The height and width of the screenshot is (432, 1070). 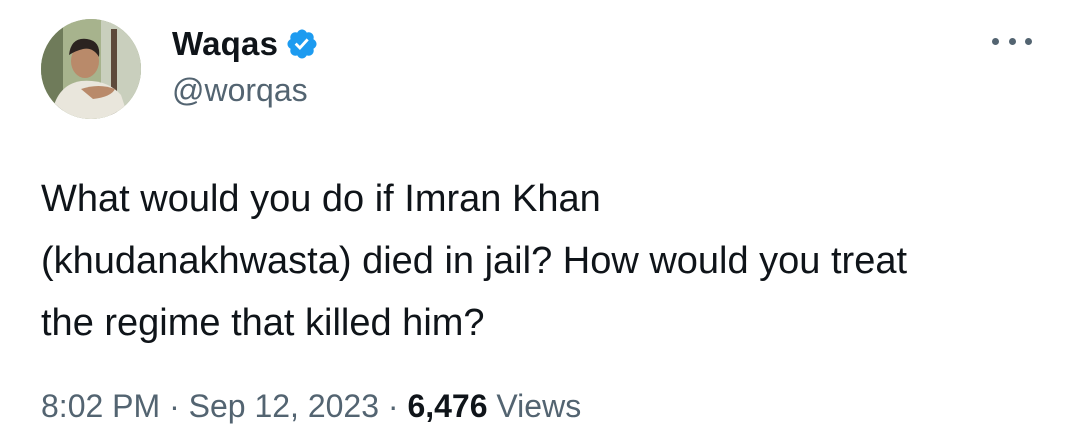 I want to click on tweet-text-line: the regime that killed him?, so click(x=263, y=323).